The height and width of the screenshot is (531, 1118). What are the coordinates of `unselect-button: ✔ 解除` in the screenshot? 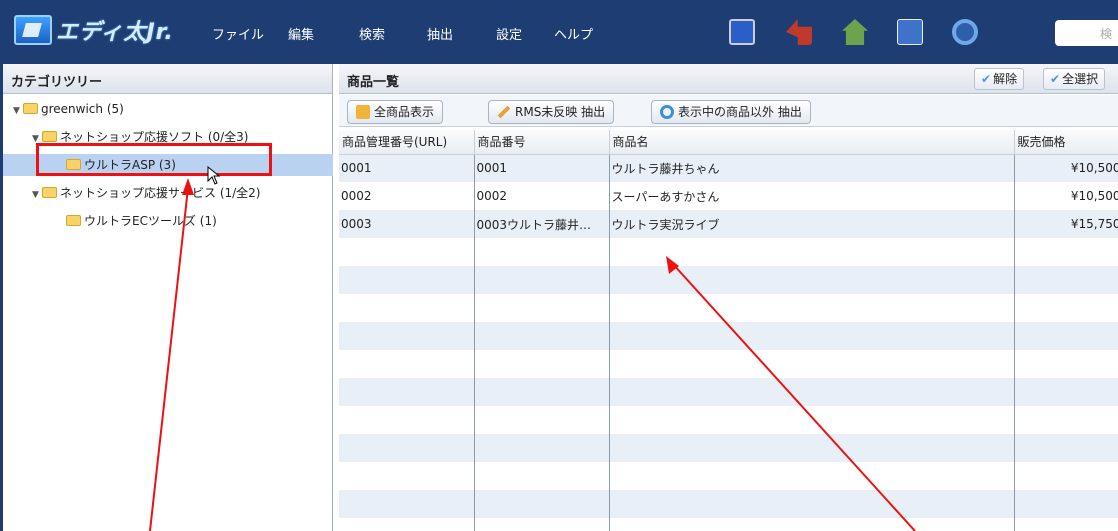 It's located at (999, 79).